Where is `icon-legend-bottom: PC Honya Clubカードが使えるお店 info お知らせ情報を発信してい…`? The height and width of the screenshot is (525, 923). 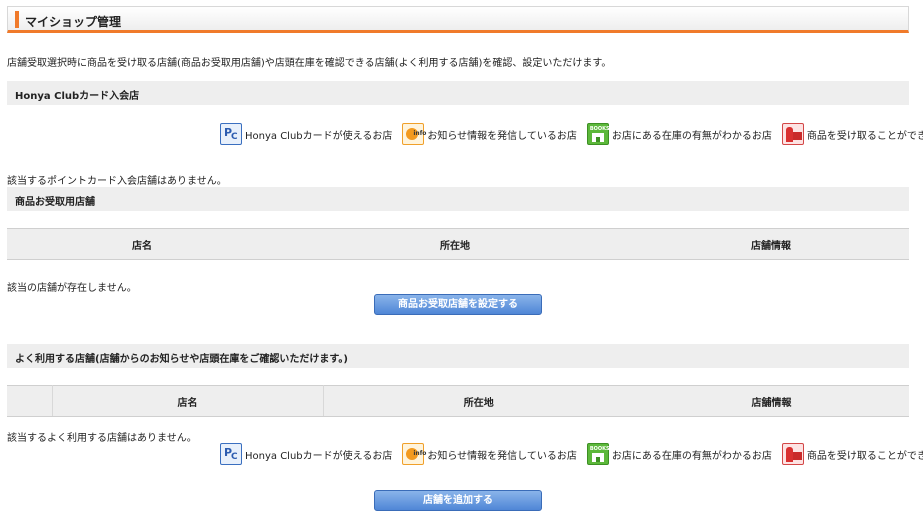 icon-legend-bottom: PC Honya Clubカードが使えるお店 info お知らせ情報を発信してい… is located at coordinates (571, 454).